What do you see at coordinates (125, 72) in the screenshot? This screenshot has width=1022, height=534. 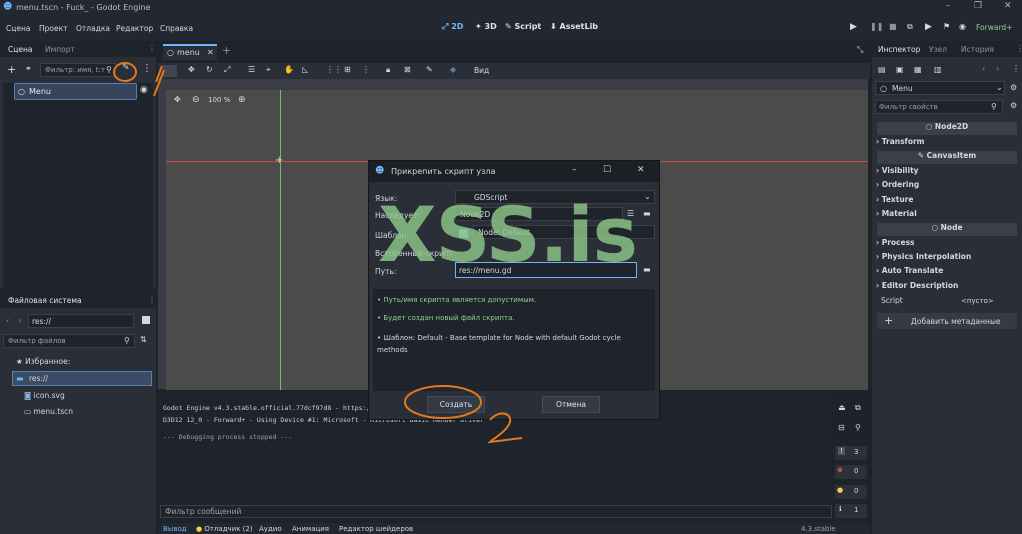 I see `annotation-circle-attach-script` at bounding box center [125, 72].